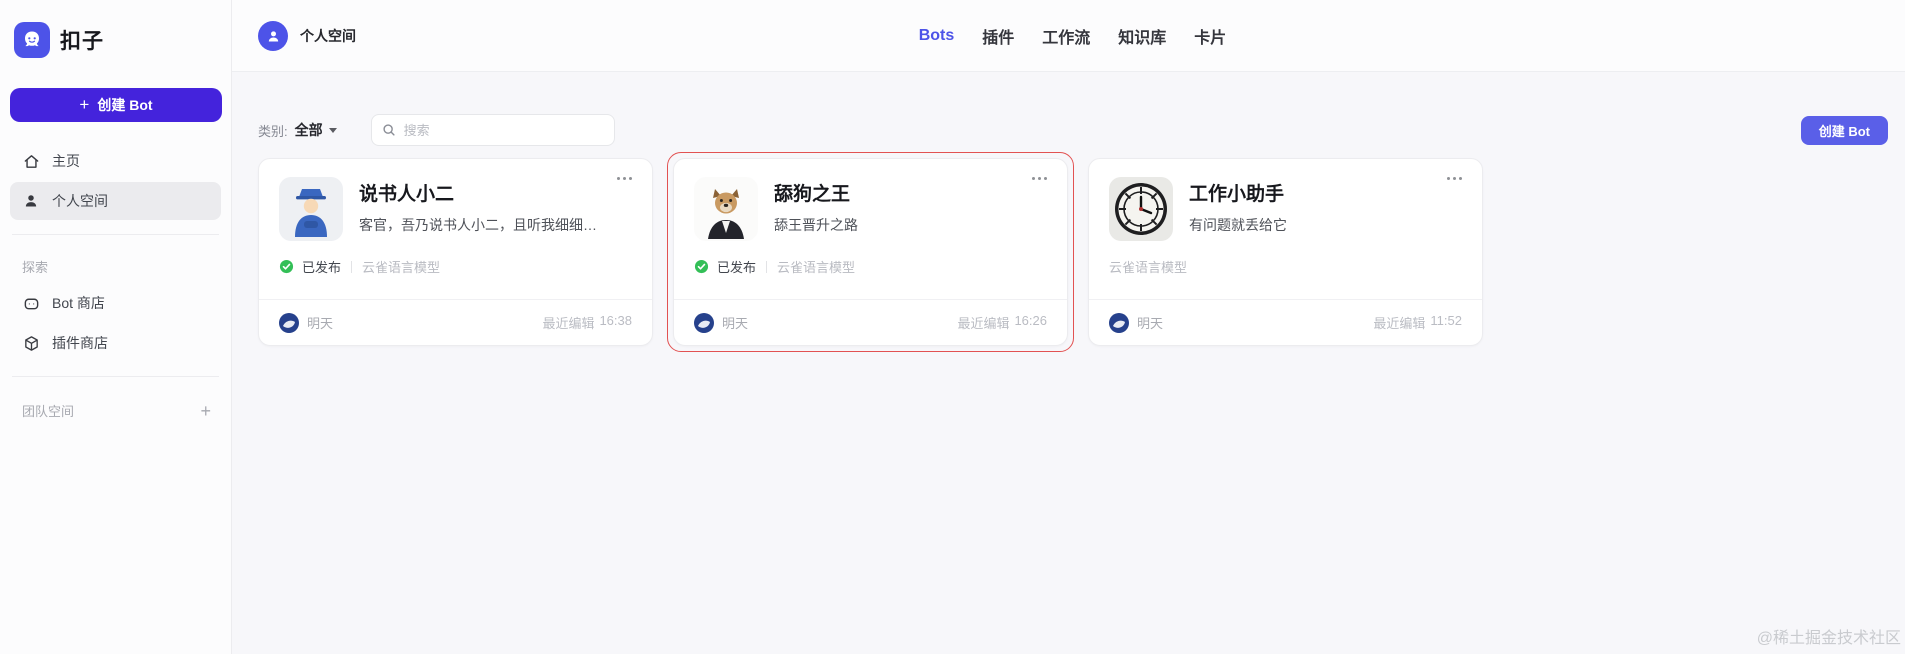 This screenshot has height=654, width=1913. What do you see at coordinates (32, 40) in the screenshot?
I see `coze-logo-icon` at bounding box center [32, 40].